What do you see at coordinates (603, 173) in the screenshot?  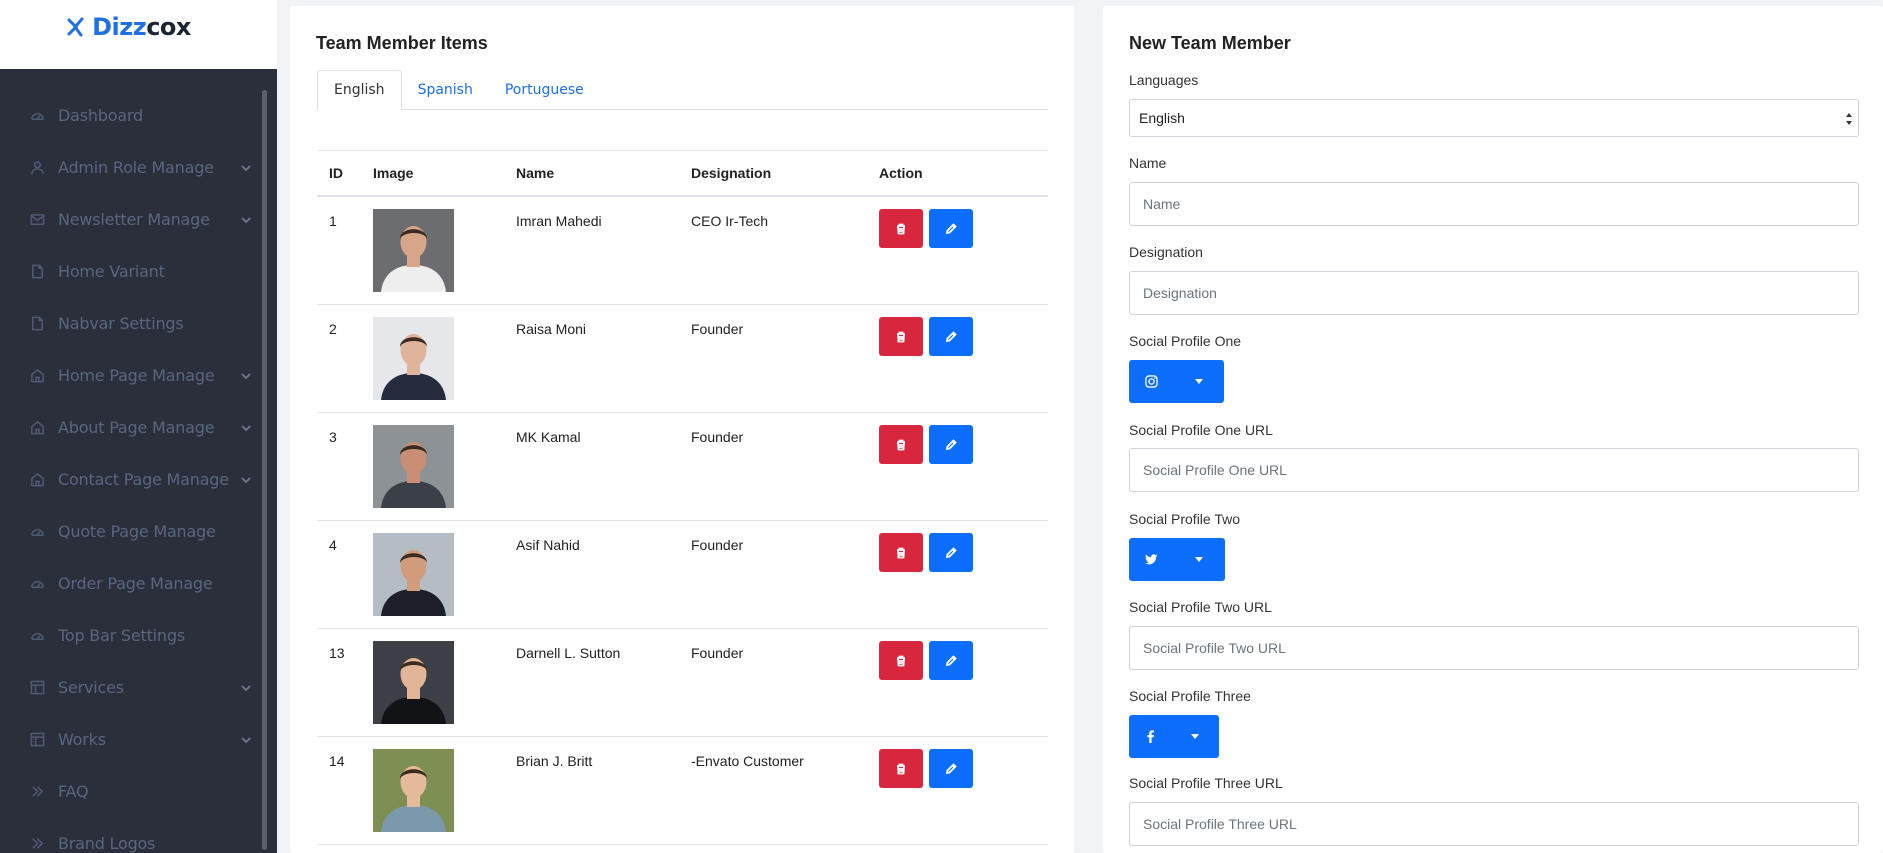 I see `column-header-name: Name` at bounding box center [603, 173].